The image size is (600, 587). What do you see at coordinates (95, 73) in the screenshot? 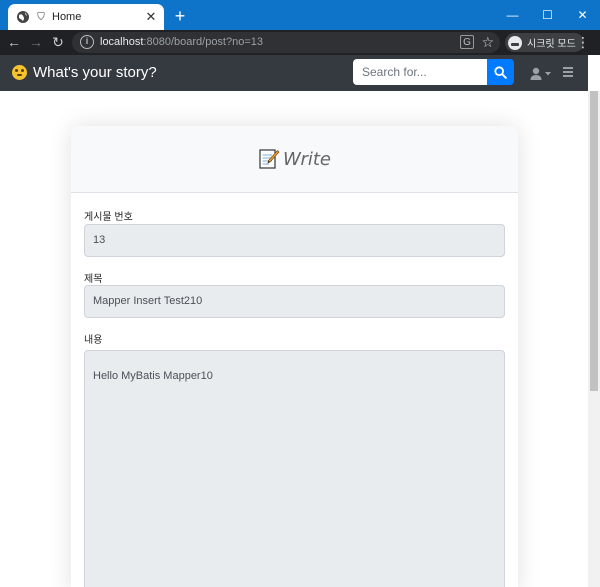
I see `brand-title: What's your story?` at bounding box center [95, 73].